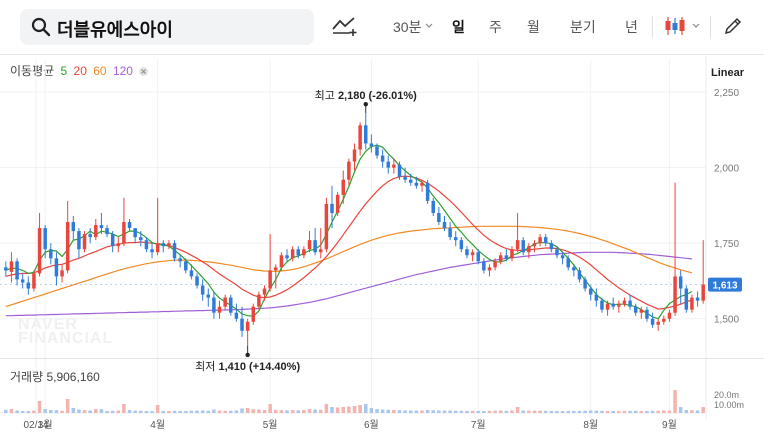  What do you see at coordinates (729, 405) in the screenshot?
I see `volume-tick-label: 10.00m` at bounding box center [729, 405].